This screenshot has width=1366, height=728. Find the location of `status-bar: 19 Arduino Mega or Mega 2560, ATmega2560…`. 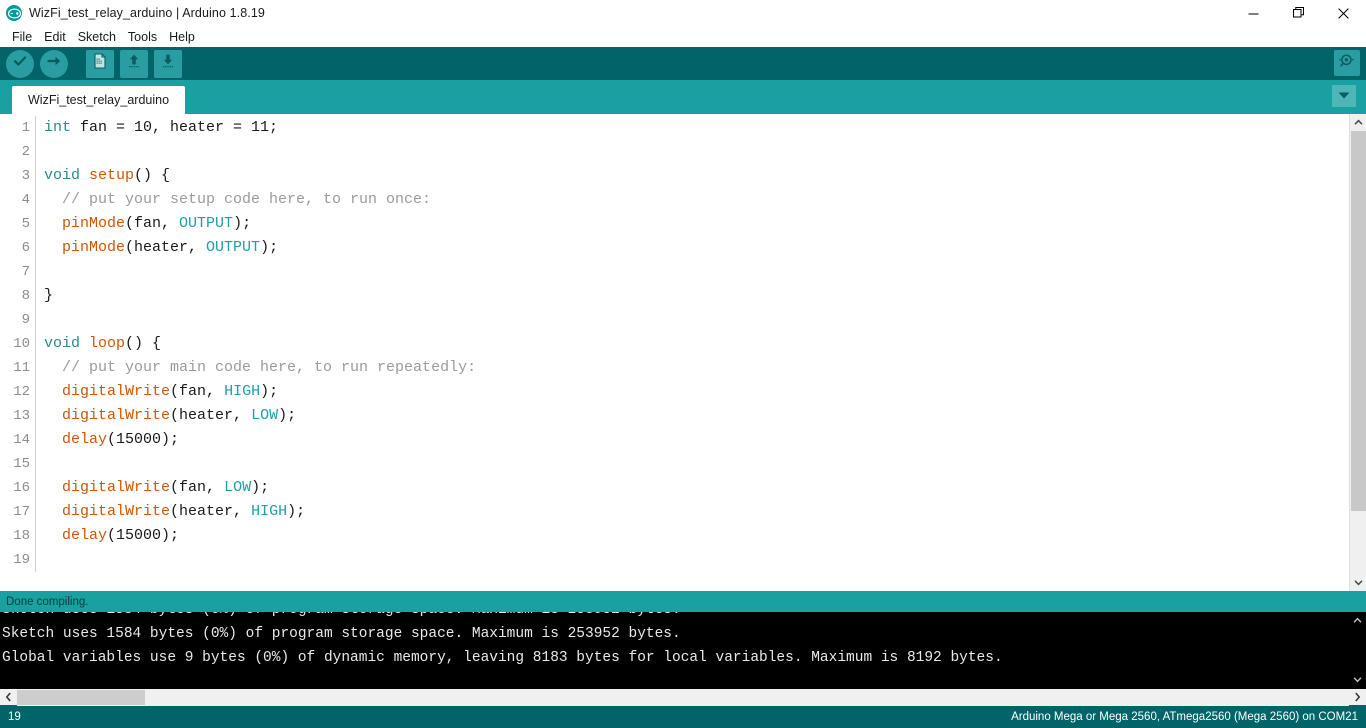

status-bar: 19 Arduino Mega or Mega 2560, ATmega2560… is located at coordinates (683, 716).